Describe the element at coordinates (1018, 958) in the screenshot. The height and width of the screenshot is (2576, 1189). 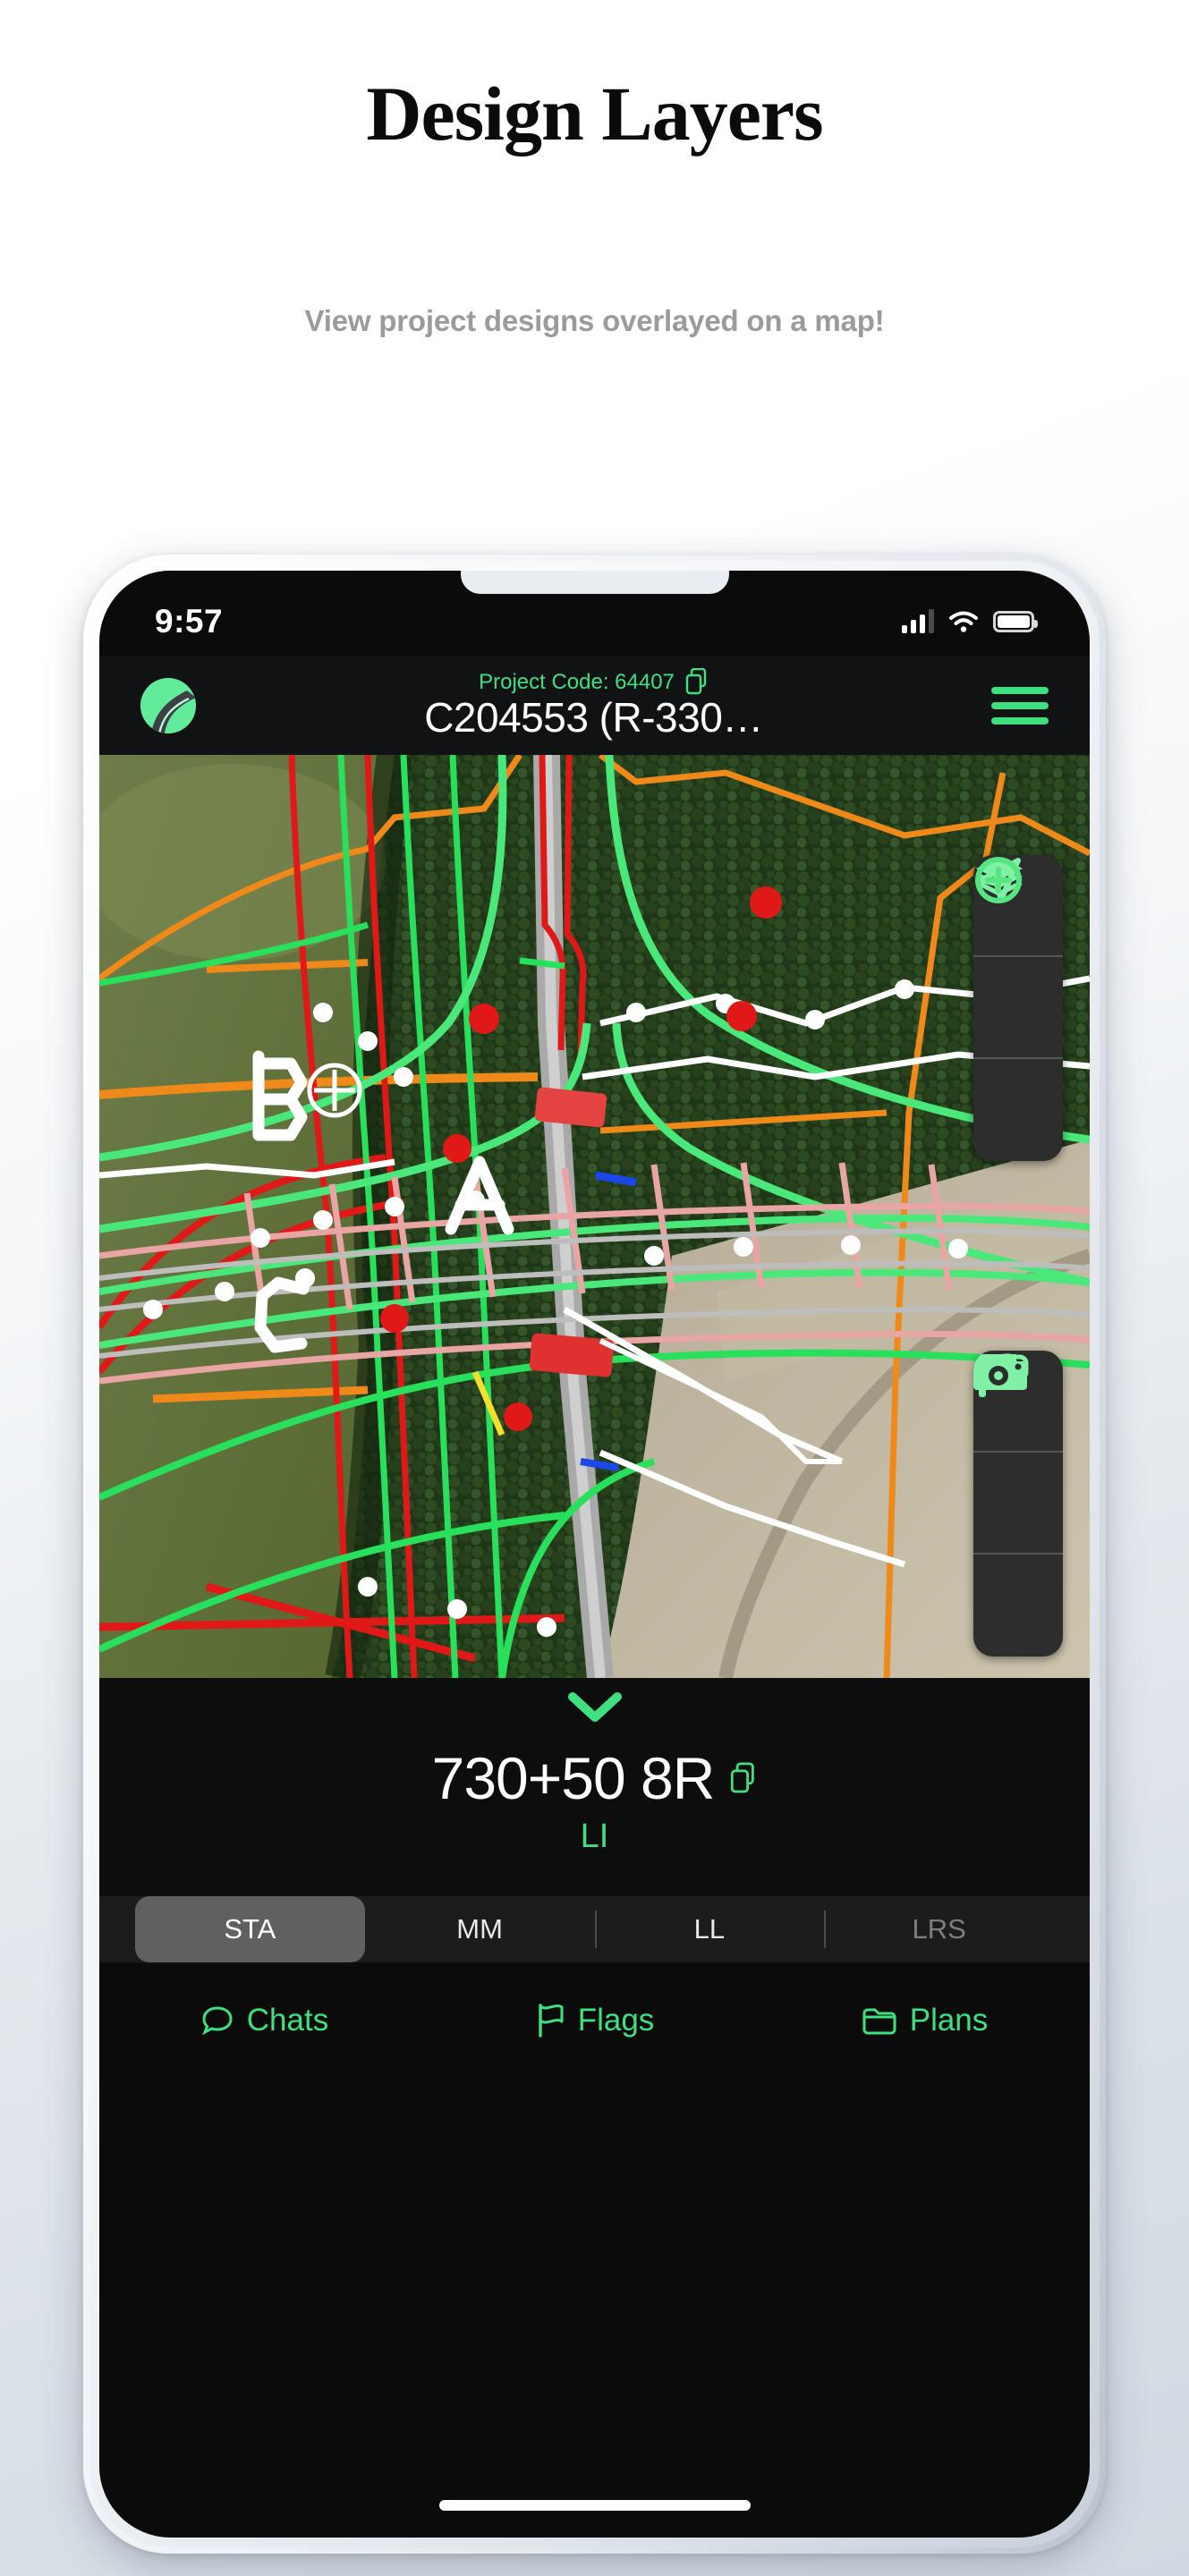
I see `locate-me-button` at that location.